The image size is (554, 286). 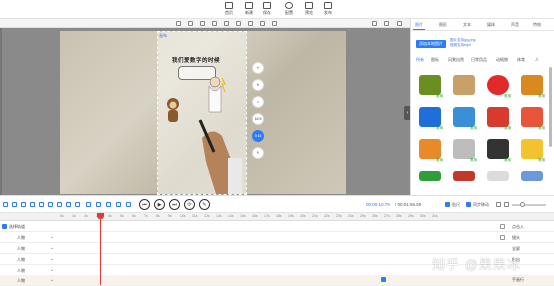 What do you see at coordinates (202, 113) in the screenshot?
I see `phone-frame: 画布 我们爱数字的时候` at bounding box center [202, 113].